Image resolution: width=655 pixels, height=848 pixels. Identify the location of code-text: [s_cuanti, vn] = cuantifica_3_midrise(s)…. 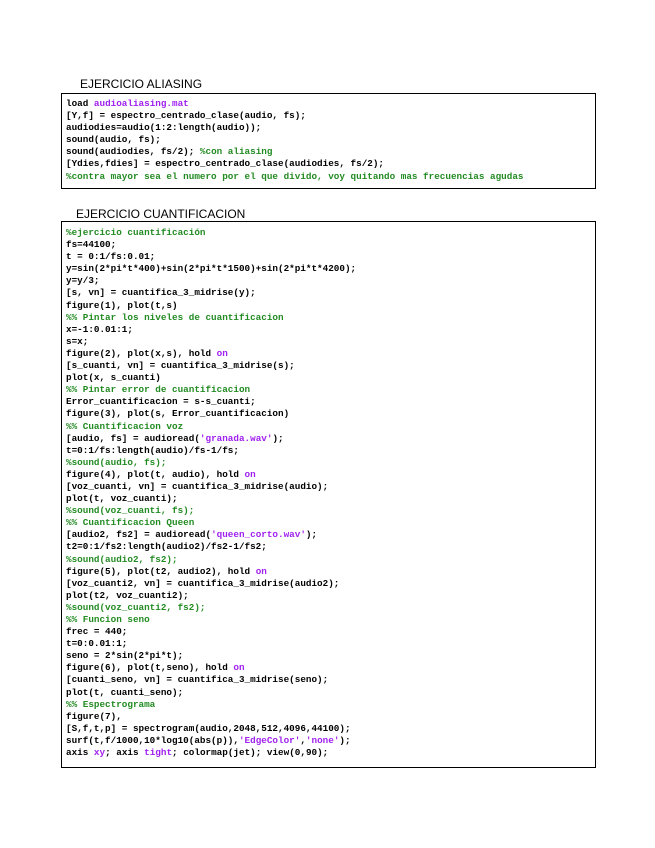
(180, 366).